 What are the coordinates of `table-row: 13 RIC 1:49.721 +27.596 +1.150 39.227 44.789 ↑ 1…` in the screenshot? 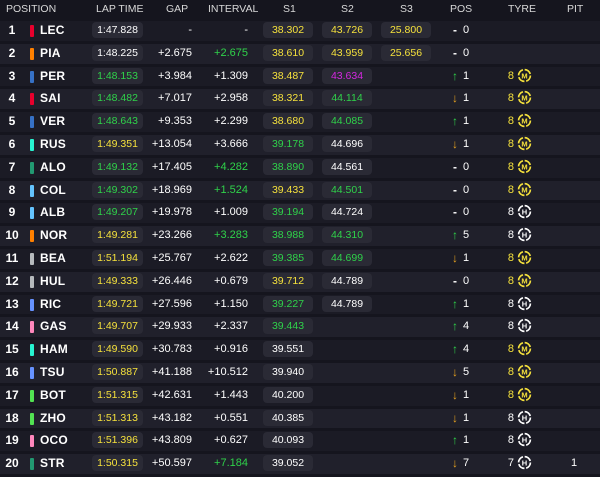 It's located at (300, 304).